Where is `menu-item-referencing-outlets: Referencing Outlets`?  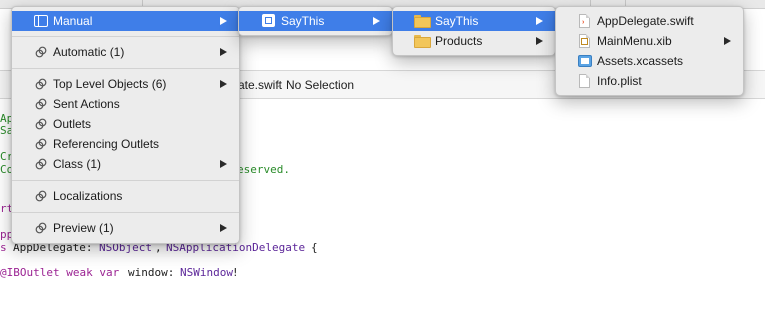 menu-item-referencing-outlets: Referencing Outlets is located at coordinates (125, 144).